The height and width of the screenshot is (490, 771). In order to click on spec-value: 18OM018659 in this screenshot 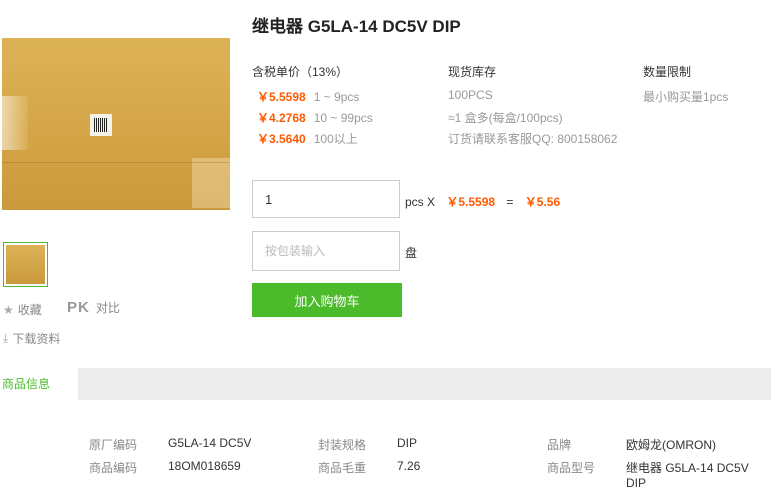, I will do `click(204, 466)`.